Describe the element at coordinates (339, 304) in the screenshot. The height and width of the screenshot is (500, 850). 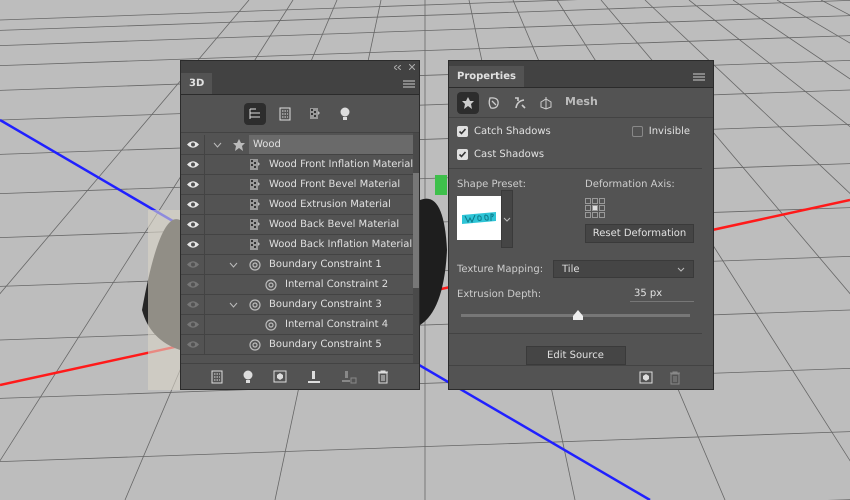
I see `layer-item: Boundary Constraint 3` at that location.